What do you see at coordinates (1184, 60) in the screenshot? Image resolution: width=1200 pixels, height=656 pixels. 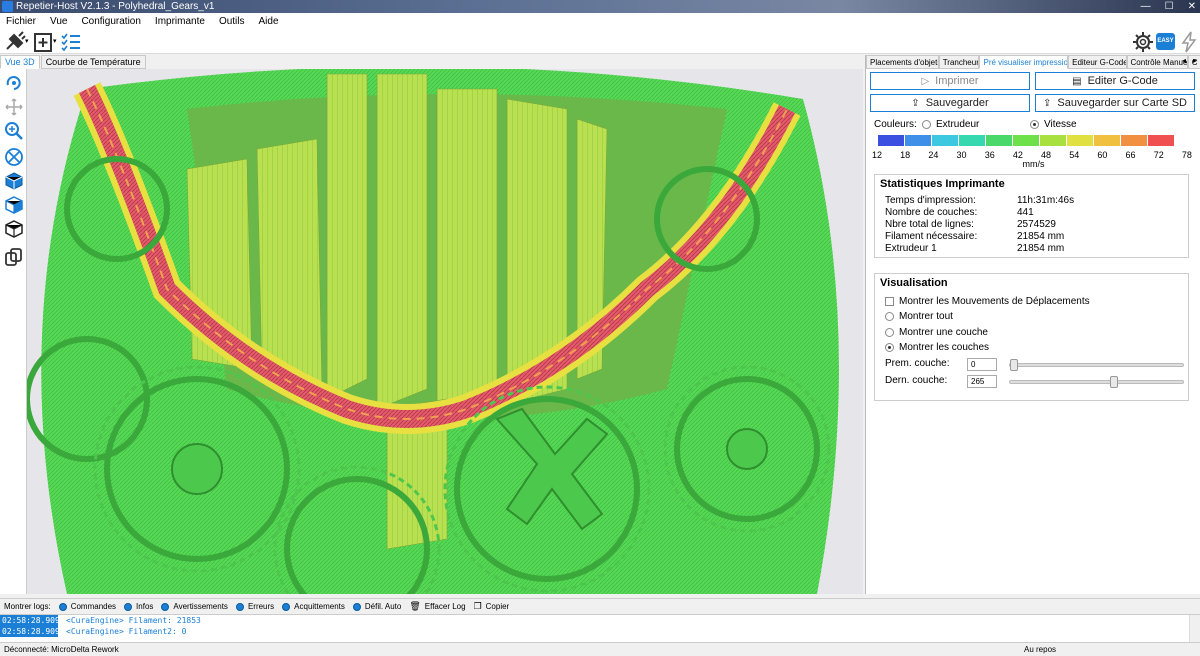 I see `tab-scroll-left-icon: ◂` at bounding box center [1184, 60].